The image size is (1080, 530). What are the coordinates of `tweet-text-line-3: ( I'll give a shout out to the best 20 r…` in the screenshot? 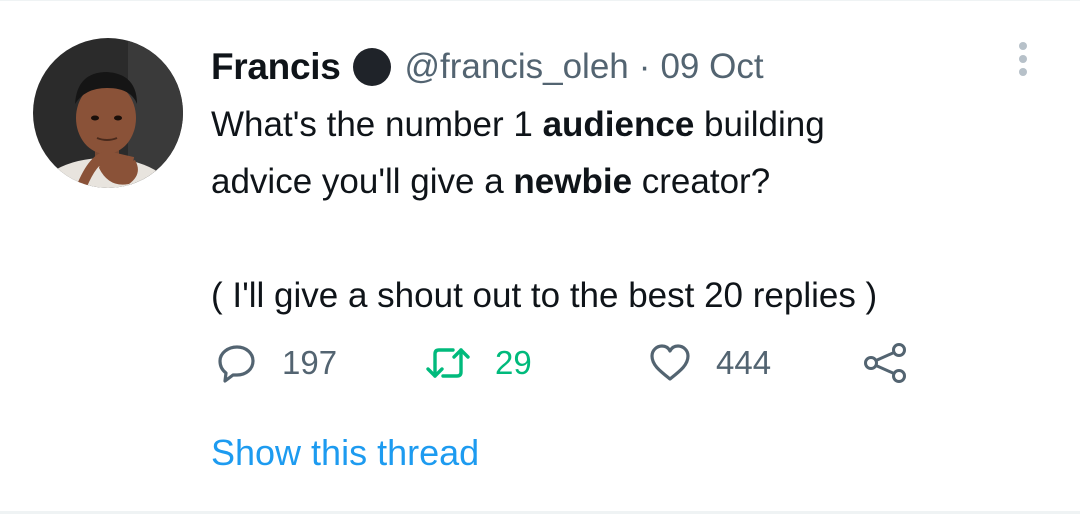 It's located at (544, 295).